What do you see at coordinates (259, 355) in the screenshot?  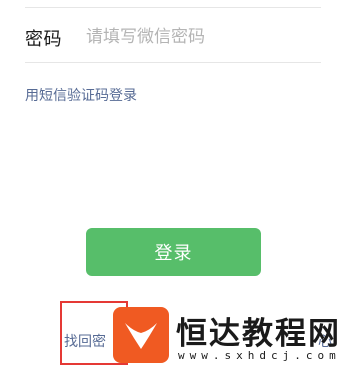 I see `watermark-url: www.sxhdcj.com` at bounding box center [259, 355].